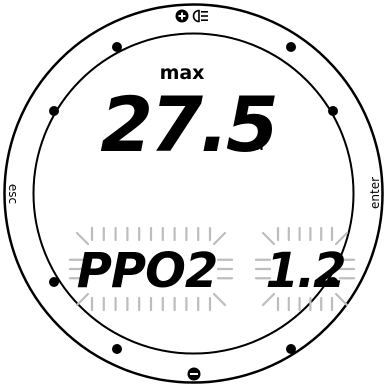 Image resolution: width=387 pixels, height=387 pixels. I want to click on max-depth-value: 27.5, so click(188, 124).